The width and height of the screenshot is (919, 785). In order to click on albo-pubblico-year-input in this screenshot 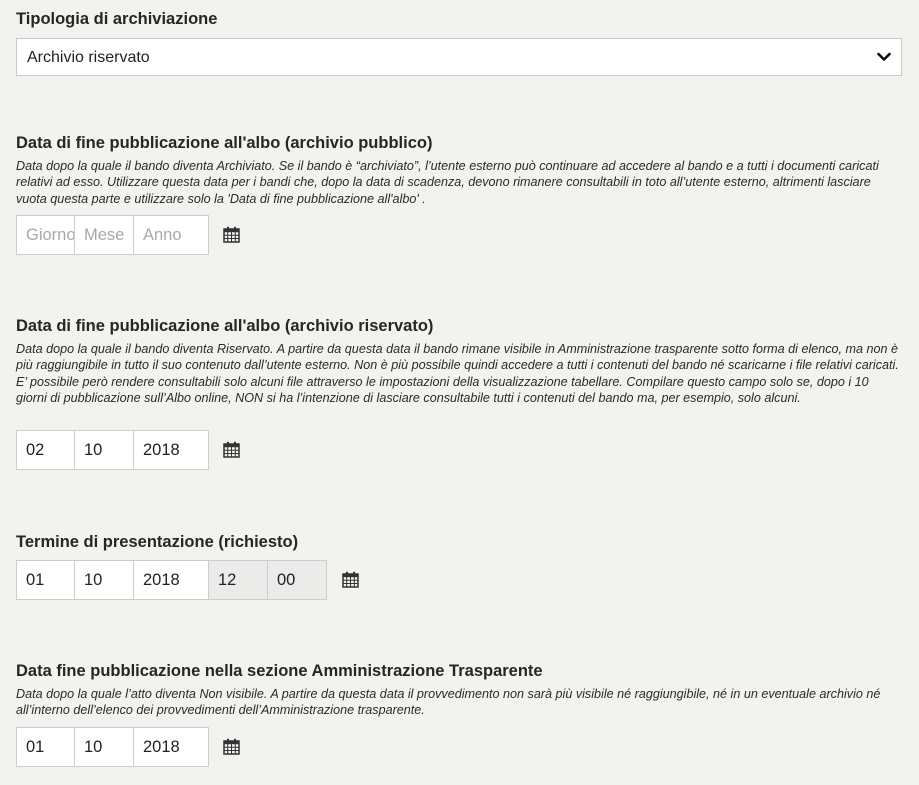, I will do `click(171, 235)`.